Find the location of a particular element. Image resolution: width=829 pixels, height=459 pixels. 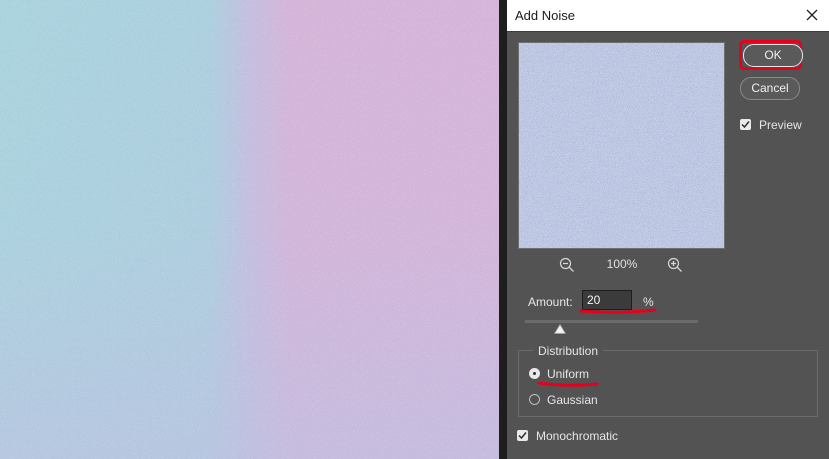

zoom-level: 100% is located at coordinates (622, 264).